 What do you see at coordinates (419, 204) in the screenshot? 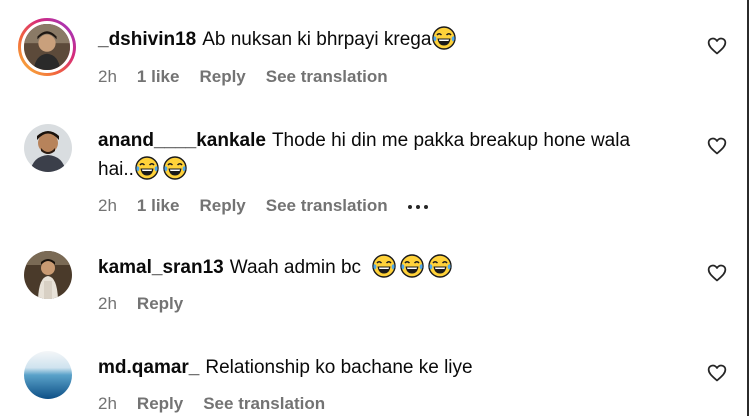
I see `more-options-icon` at bounding box center [419, 204].